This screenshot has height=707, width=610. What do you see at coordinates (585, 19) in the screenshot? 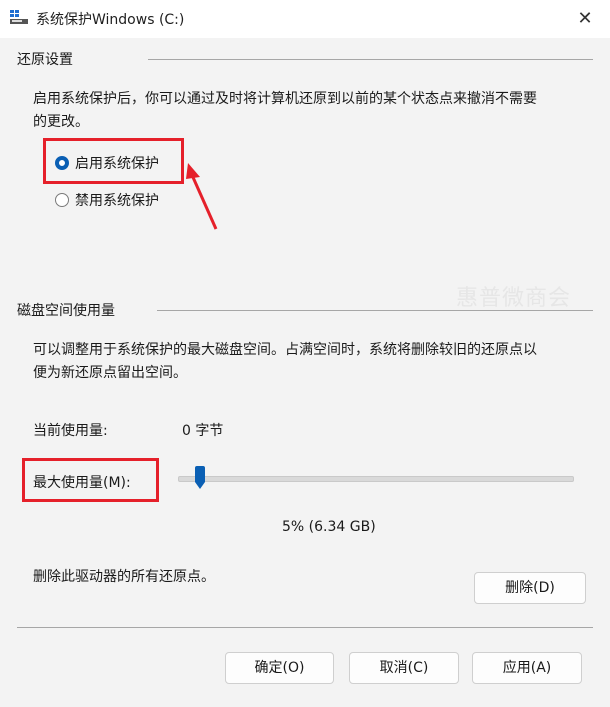
I see `close-icon: ✕` at bounding box center [585, 19].